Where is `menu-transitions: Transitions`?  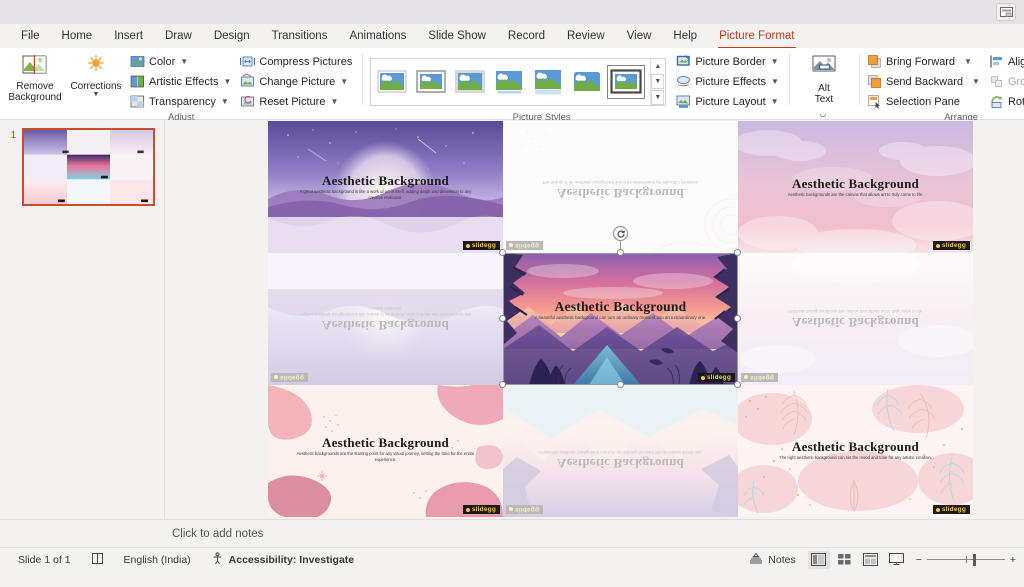 menu-transitions: Transitions is located at coordinates (300, 36).